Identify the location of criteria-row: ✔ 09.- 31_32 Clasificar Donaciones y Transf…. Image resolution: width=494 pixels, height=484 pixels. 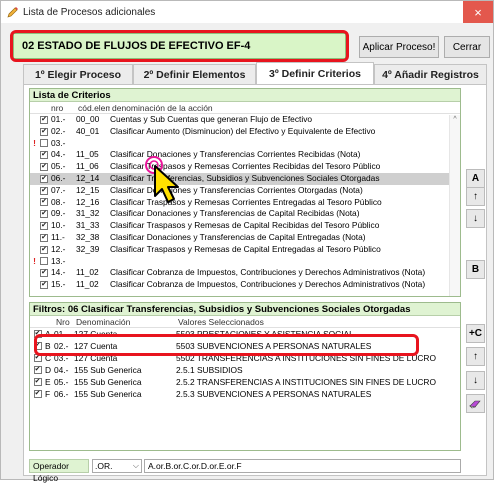
(245, 214).